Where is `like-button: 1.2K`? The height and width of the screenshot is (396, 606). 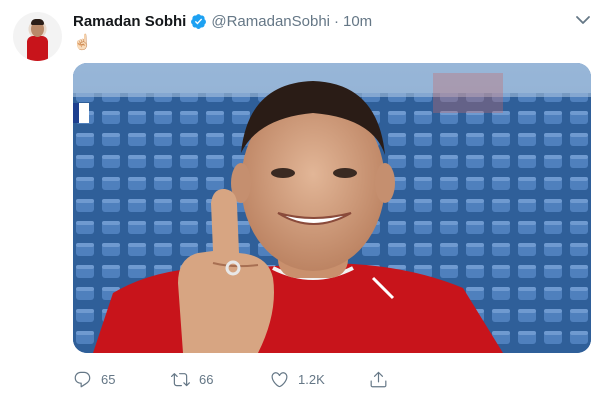
like-button: 1.2K is located at coordinates (297, 379).